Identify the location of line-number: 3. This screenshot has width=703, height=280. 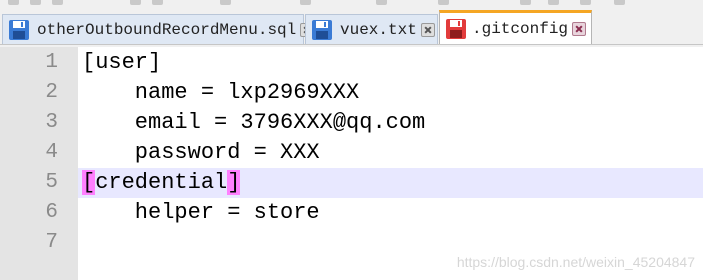
(51, 122).